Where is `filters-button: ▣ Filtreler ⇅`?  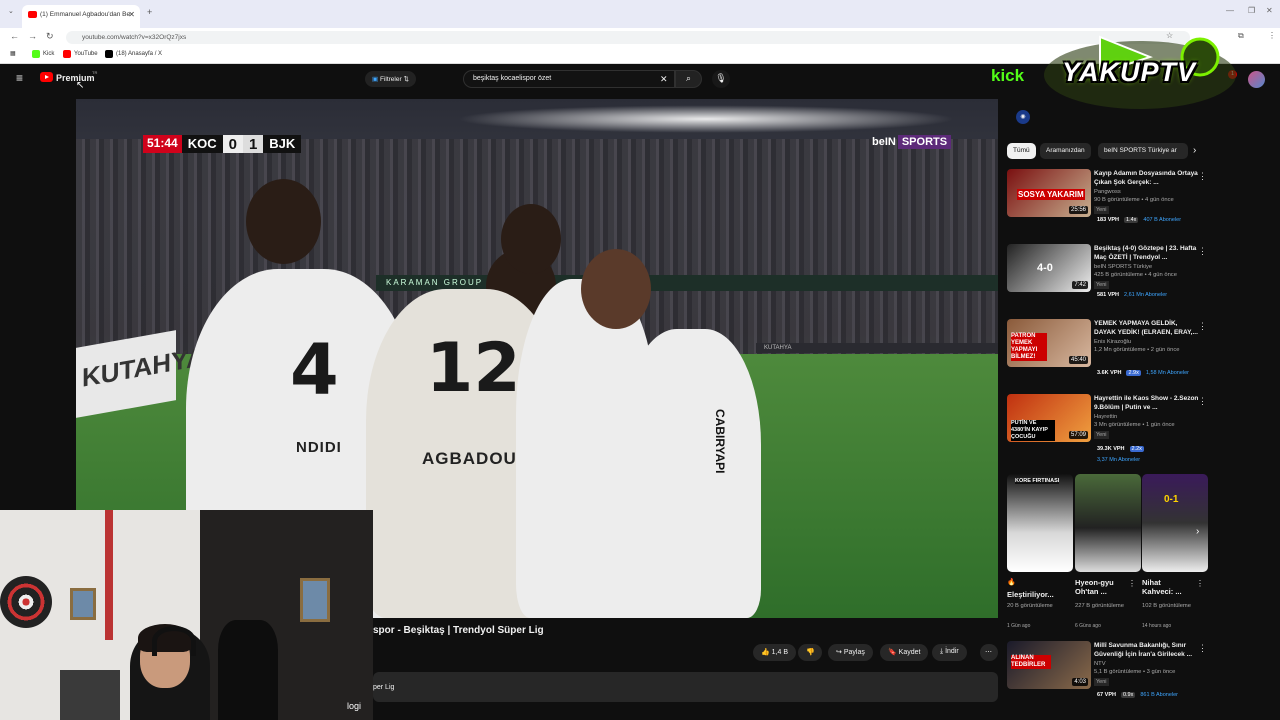 filters-button: ▣ Filtreler ⇅ is located at coordinates (390, 79).